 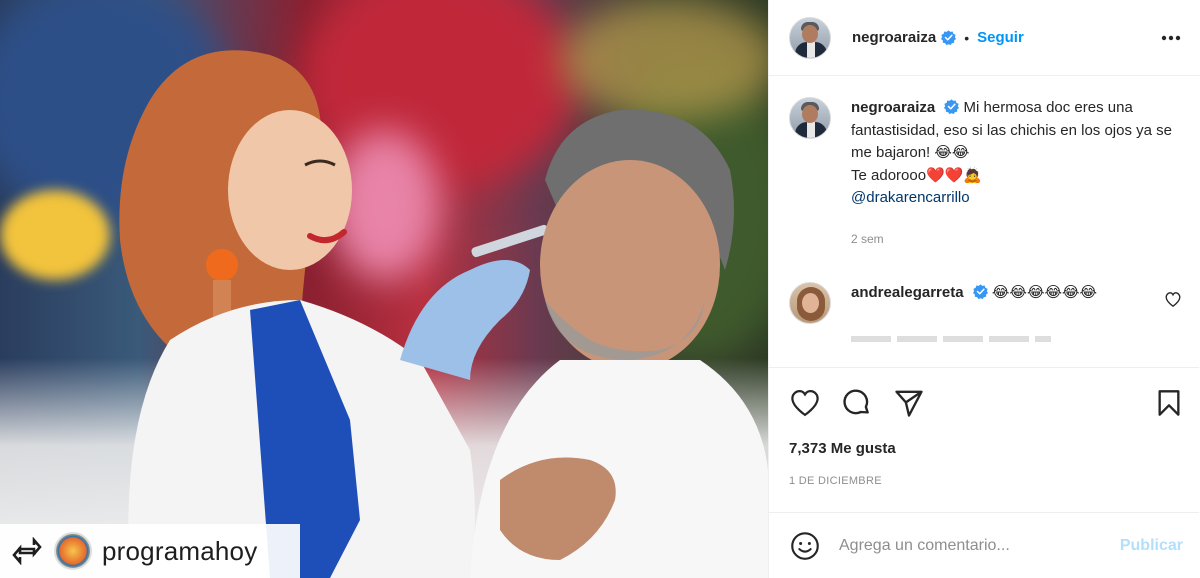 I want to click on verified-icon, so click(x=949, y=37).